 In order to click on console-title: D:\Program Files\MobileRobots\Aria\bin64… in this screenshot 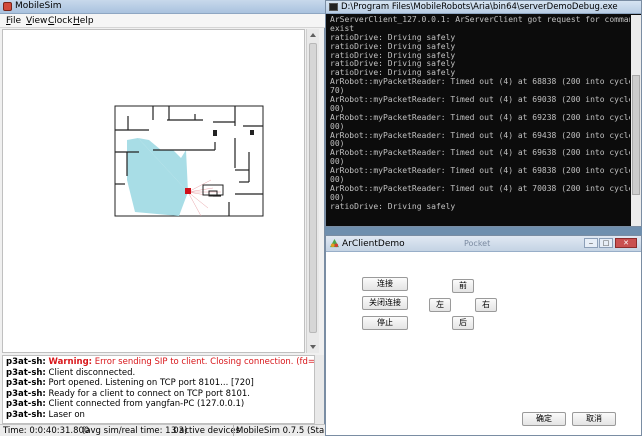, I will do `click(479, 7)`.